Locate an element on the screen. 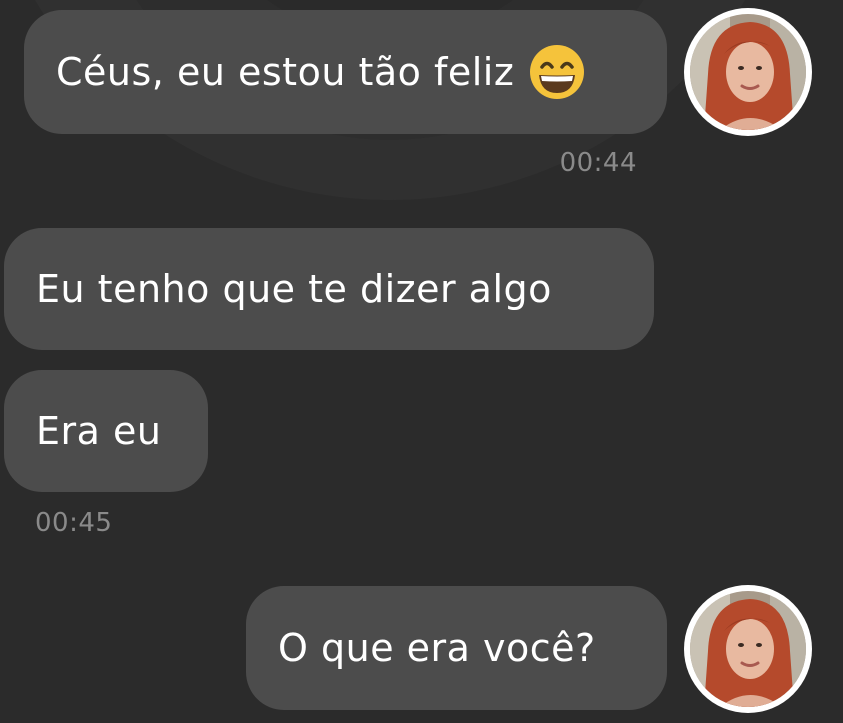 The height and width of the screenshot is (723, 843). message-timestamp: 00:44 is located at coordinates (598, 163).